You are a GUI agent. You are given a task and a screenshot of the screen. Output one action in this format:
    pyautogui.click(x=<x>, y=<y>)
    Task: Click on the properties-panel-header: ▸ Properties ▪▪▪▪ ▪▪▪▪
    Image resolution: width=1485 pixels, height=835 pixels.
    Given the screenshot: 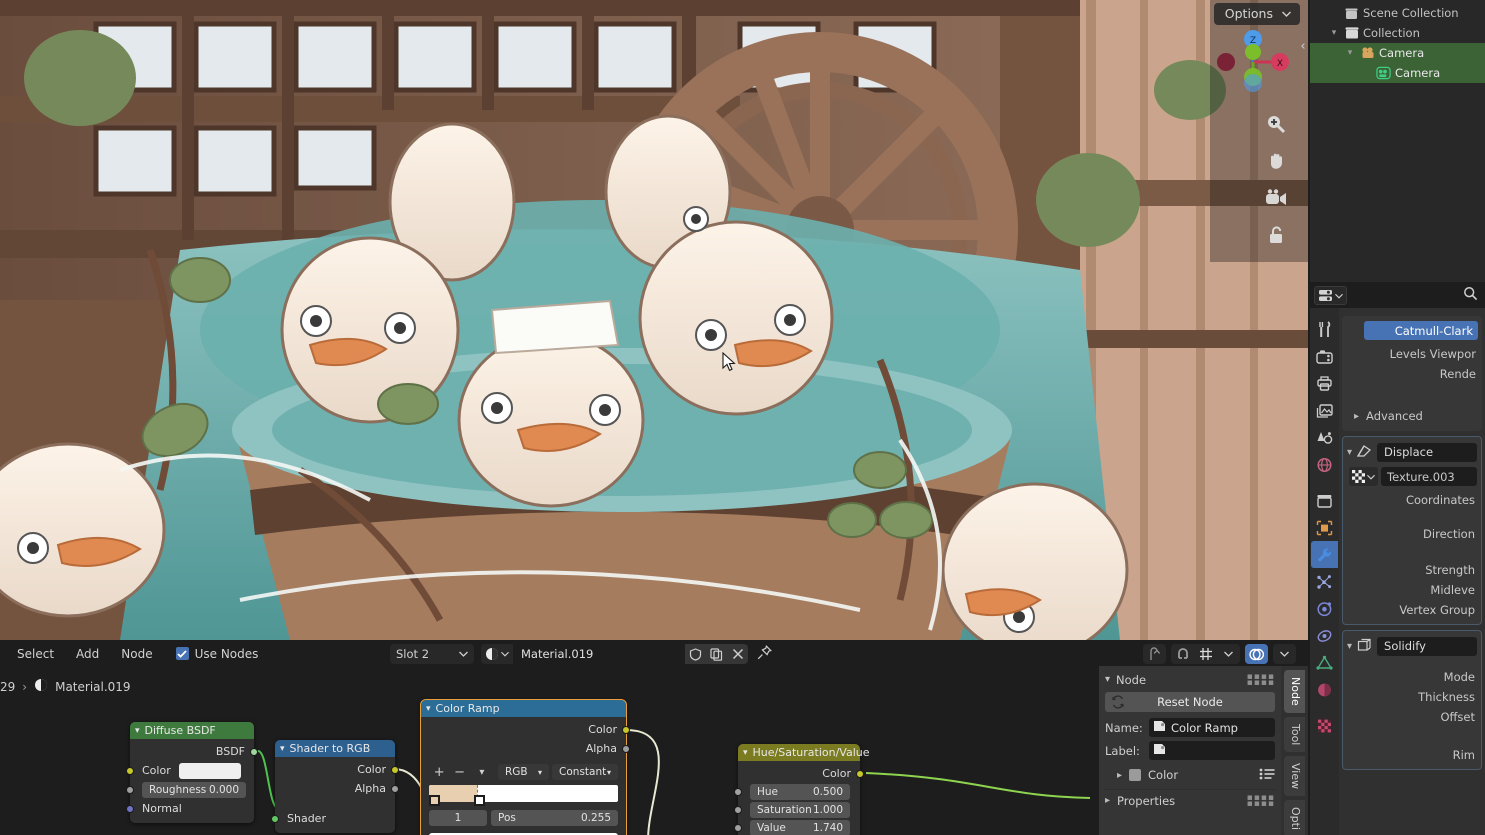 What is the action you would take?
    pyautogui.click(x=1190, y=800)
    